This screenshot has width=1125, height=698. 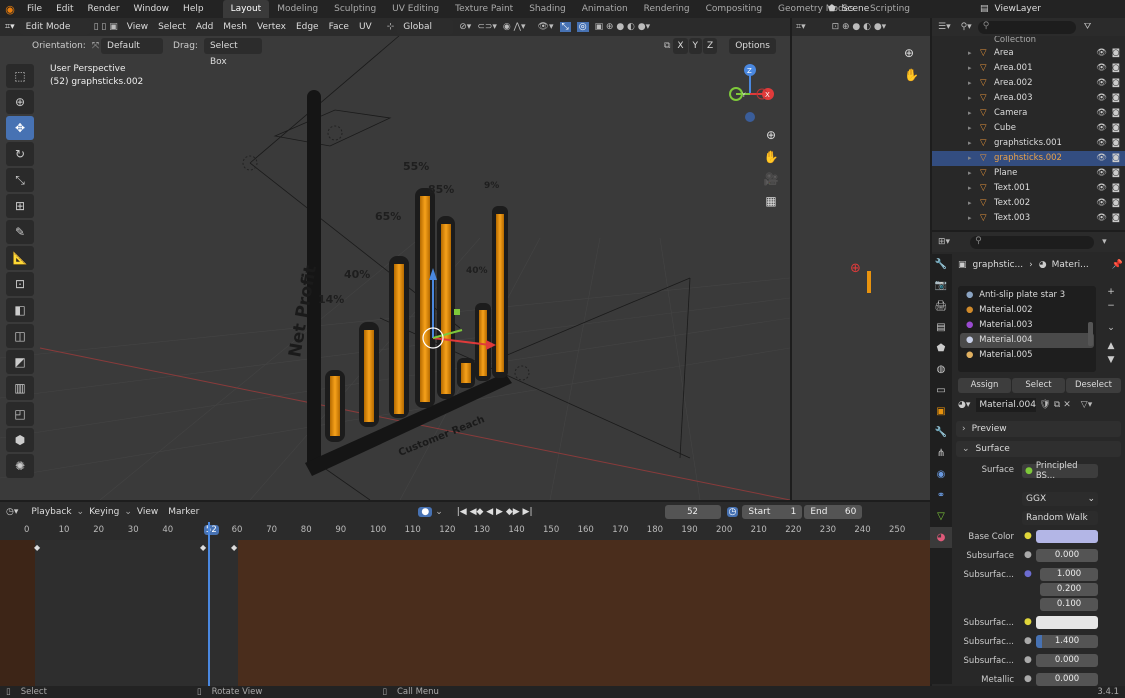 What do you see at coordinates (415, 9) in the screenshot?
I see `tab-uv-editing: UV Editing` at bounding box center [415, 9].